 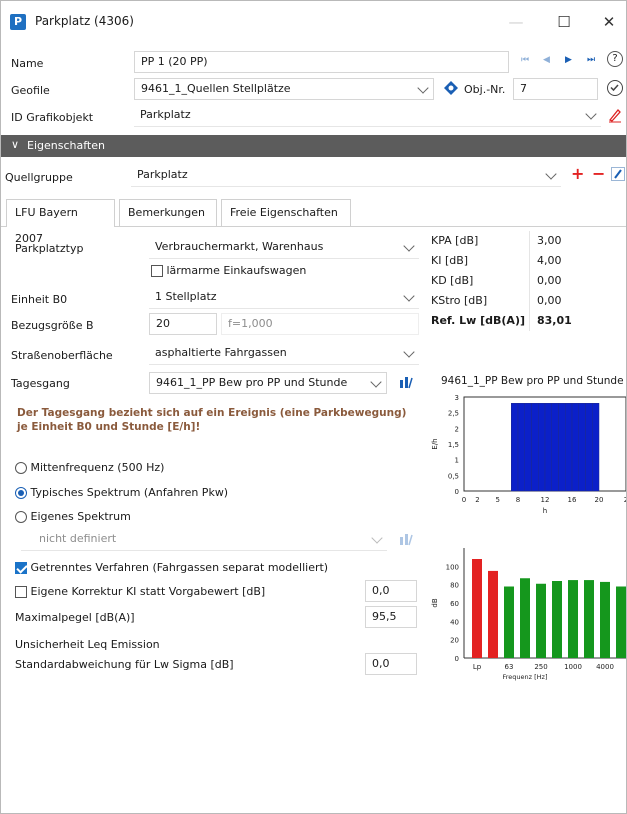 What do you see at coordinates (435, 443) in the screenshot?
I see `y-axis-label: E/h` at bounding box center [435, 443].